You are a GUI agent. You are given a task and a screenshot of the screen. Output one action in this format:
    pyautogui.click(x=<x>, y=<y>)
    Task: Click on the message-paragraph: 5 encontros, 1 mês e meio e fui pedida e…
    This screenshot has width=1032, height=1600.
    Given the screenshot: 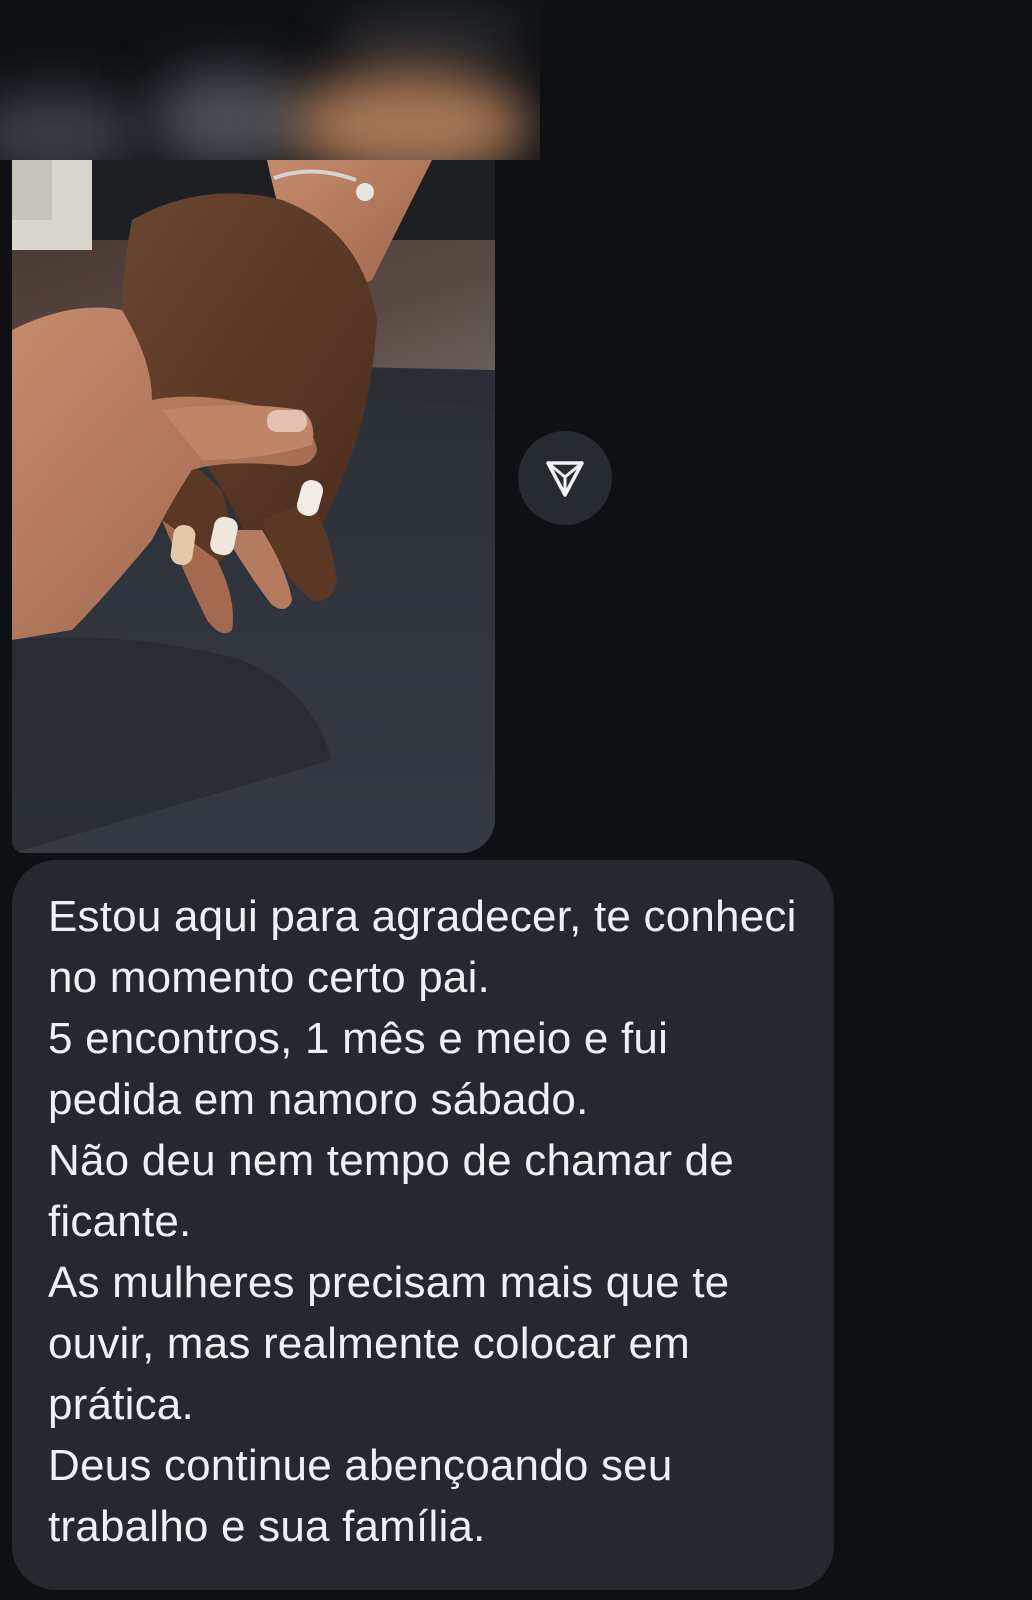 What is the action you would take?
    pyautogui.click(x=358, y=1069)
    